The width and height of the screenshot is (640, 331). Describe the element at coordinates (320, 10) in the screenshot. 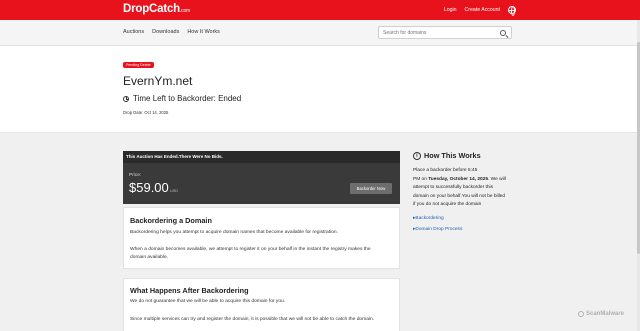

I see `top-bar: DropCatch.com Login Create Account` at that location.